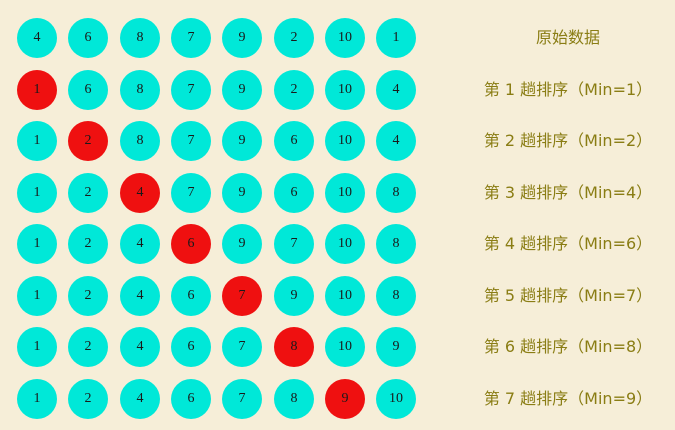 This screenshot has height=430, width=675. What do you see at coordinates (242, 296) in the screenshot?
I see `min-number-ball: 7` at bounding box center [242, 296].